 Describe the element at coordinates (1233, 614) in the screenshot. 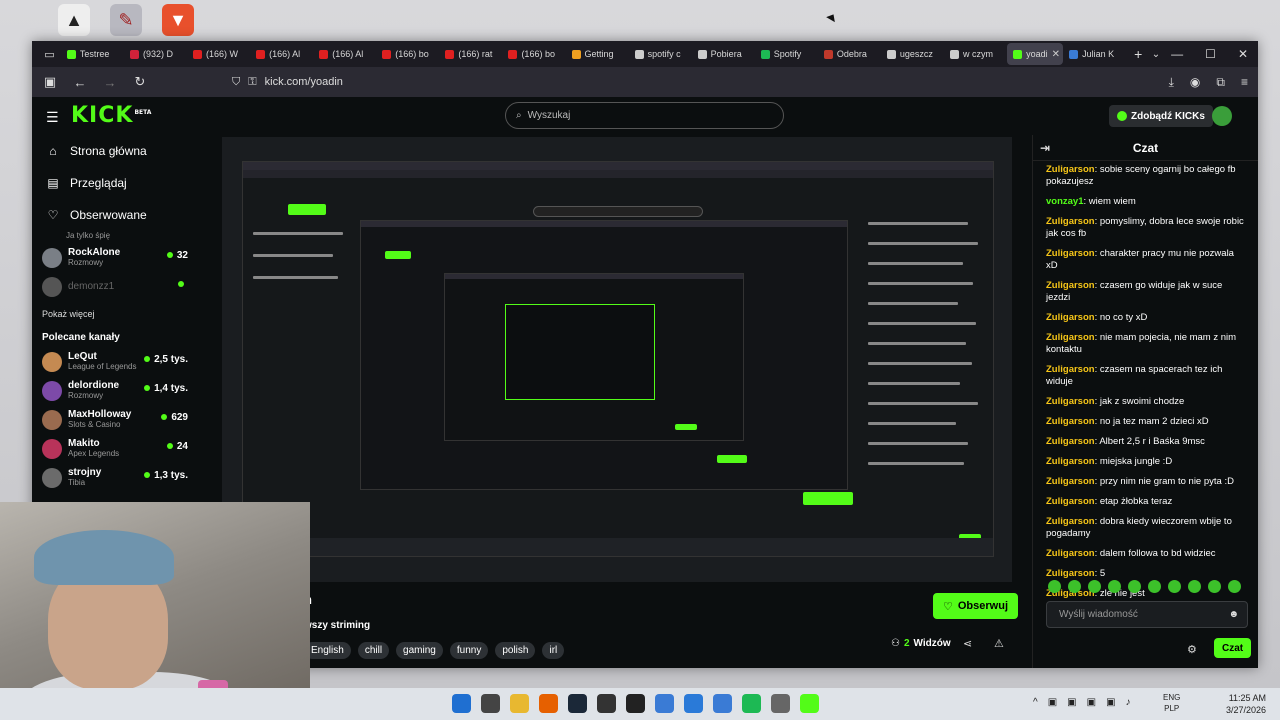

I see `emoji-icon: ☻` at that location.